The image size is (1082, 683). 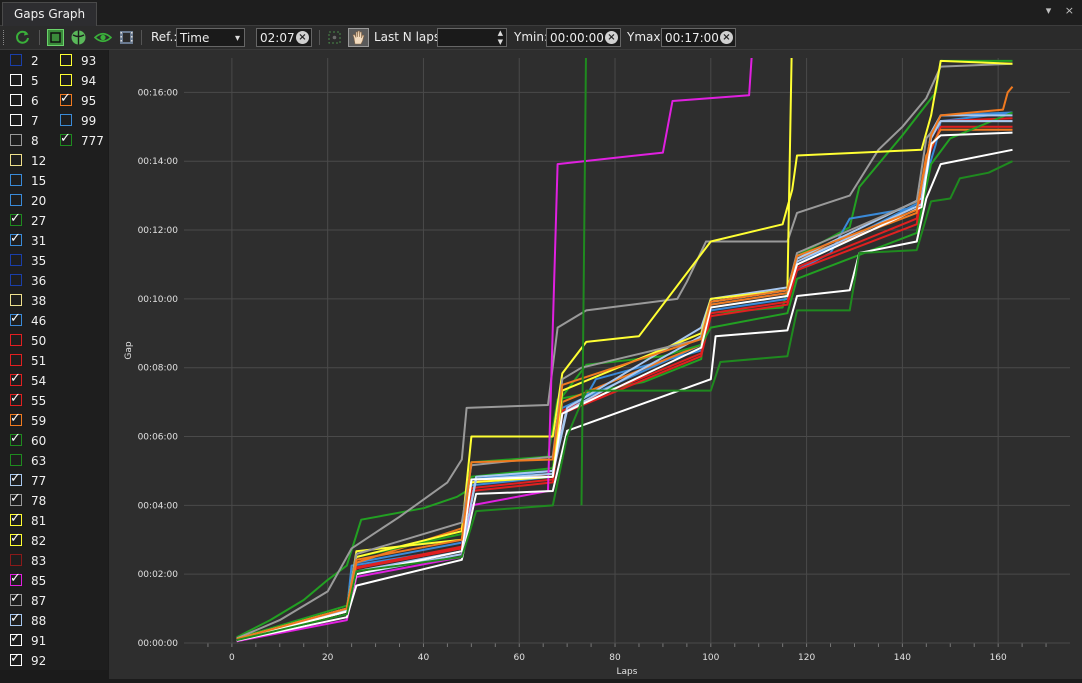 What do you see at coordinates (33, 480) in the screenshot?
I see `driver-checkbox-77: ✓ 77` at bounding box center [33, 480].